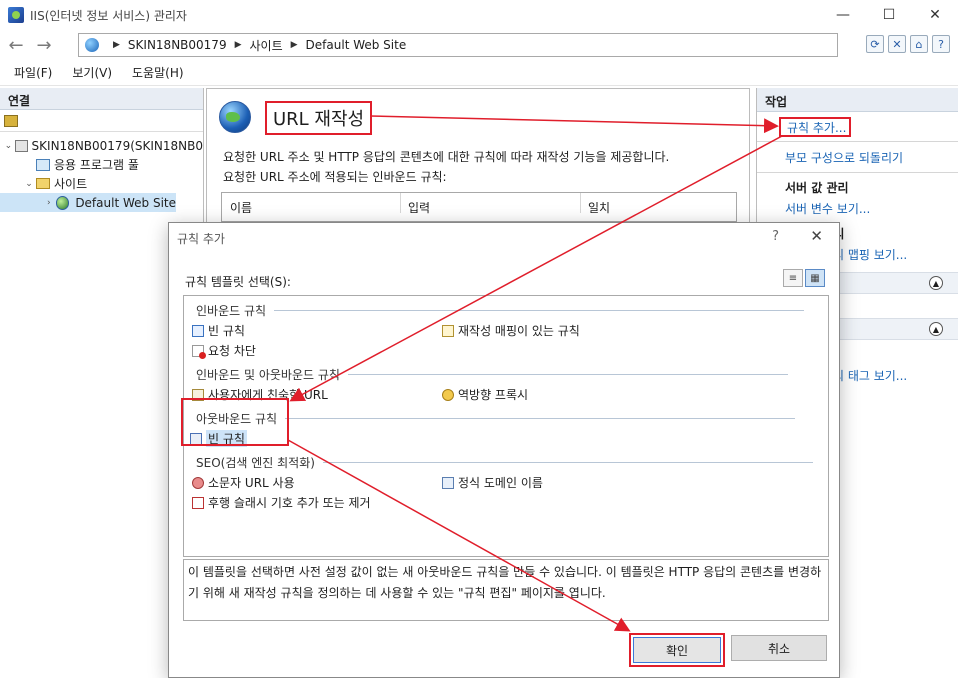 This screenshot has width=958, height=678. Describe the element at coordinates (101, 164) in the screenshot. I see `tree-item-app-pools: 응용 프로그램 풀` at that location.